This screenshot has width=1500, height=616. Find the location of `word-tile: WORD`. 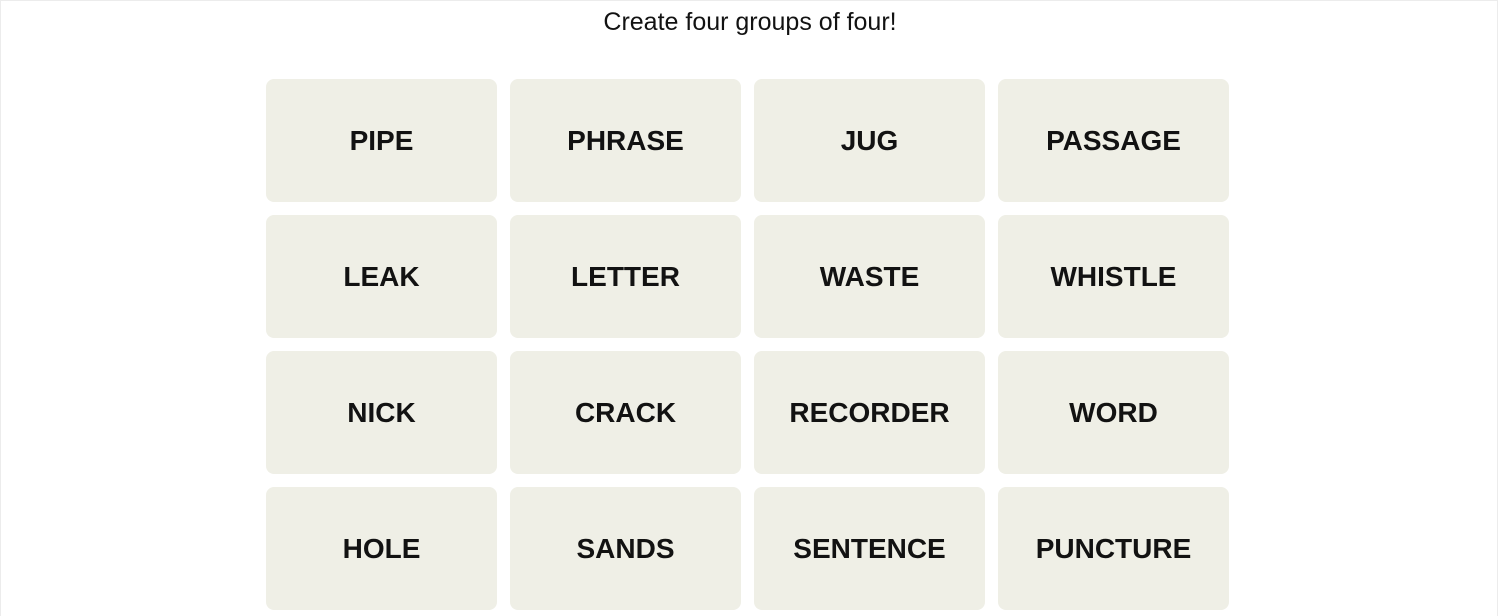

word-tile: WORD is located at coordinates (1113, 412).